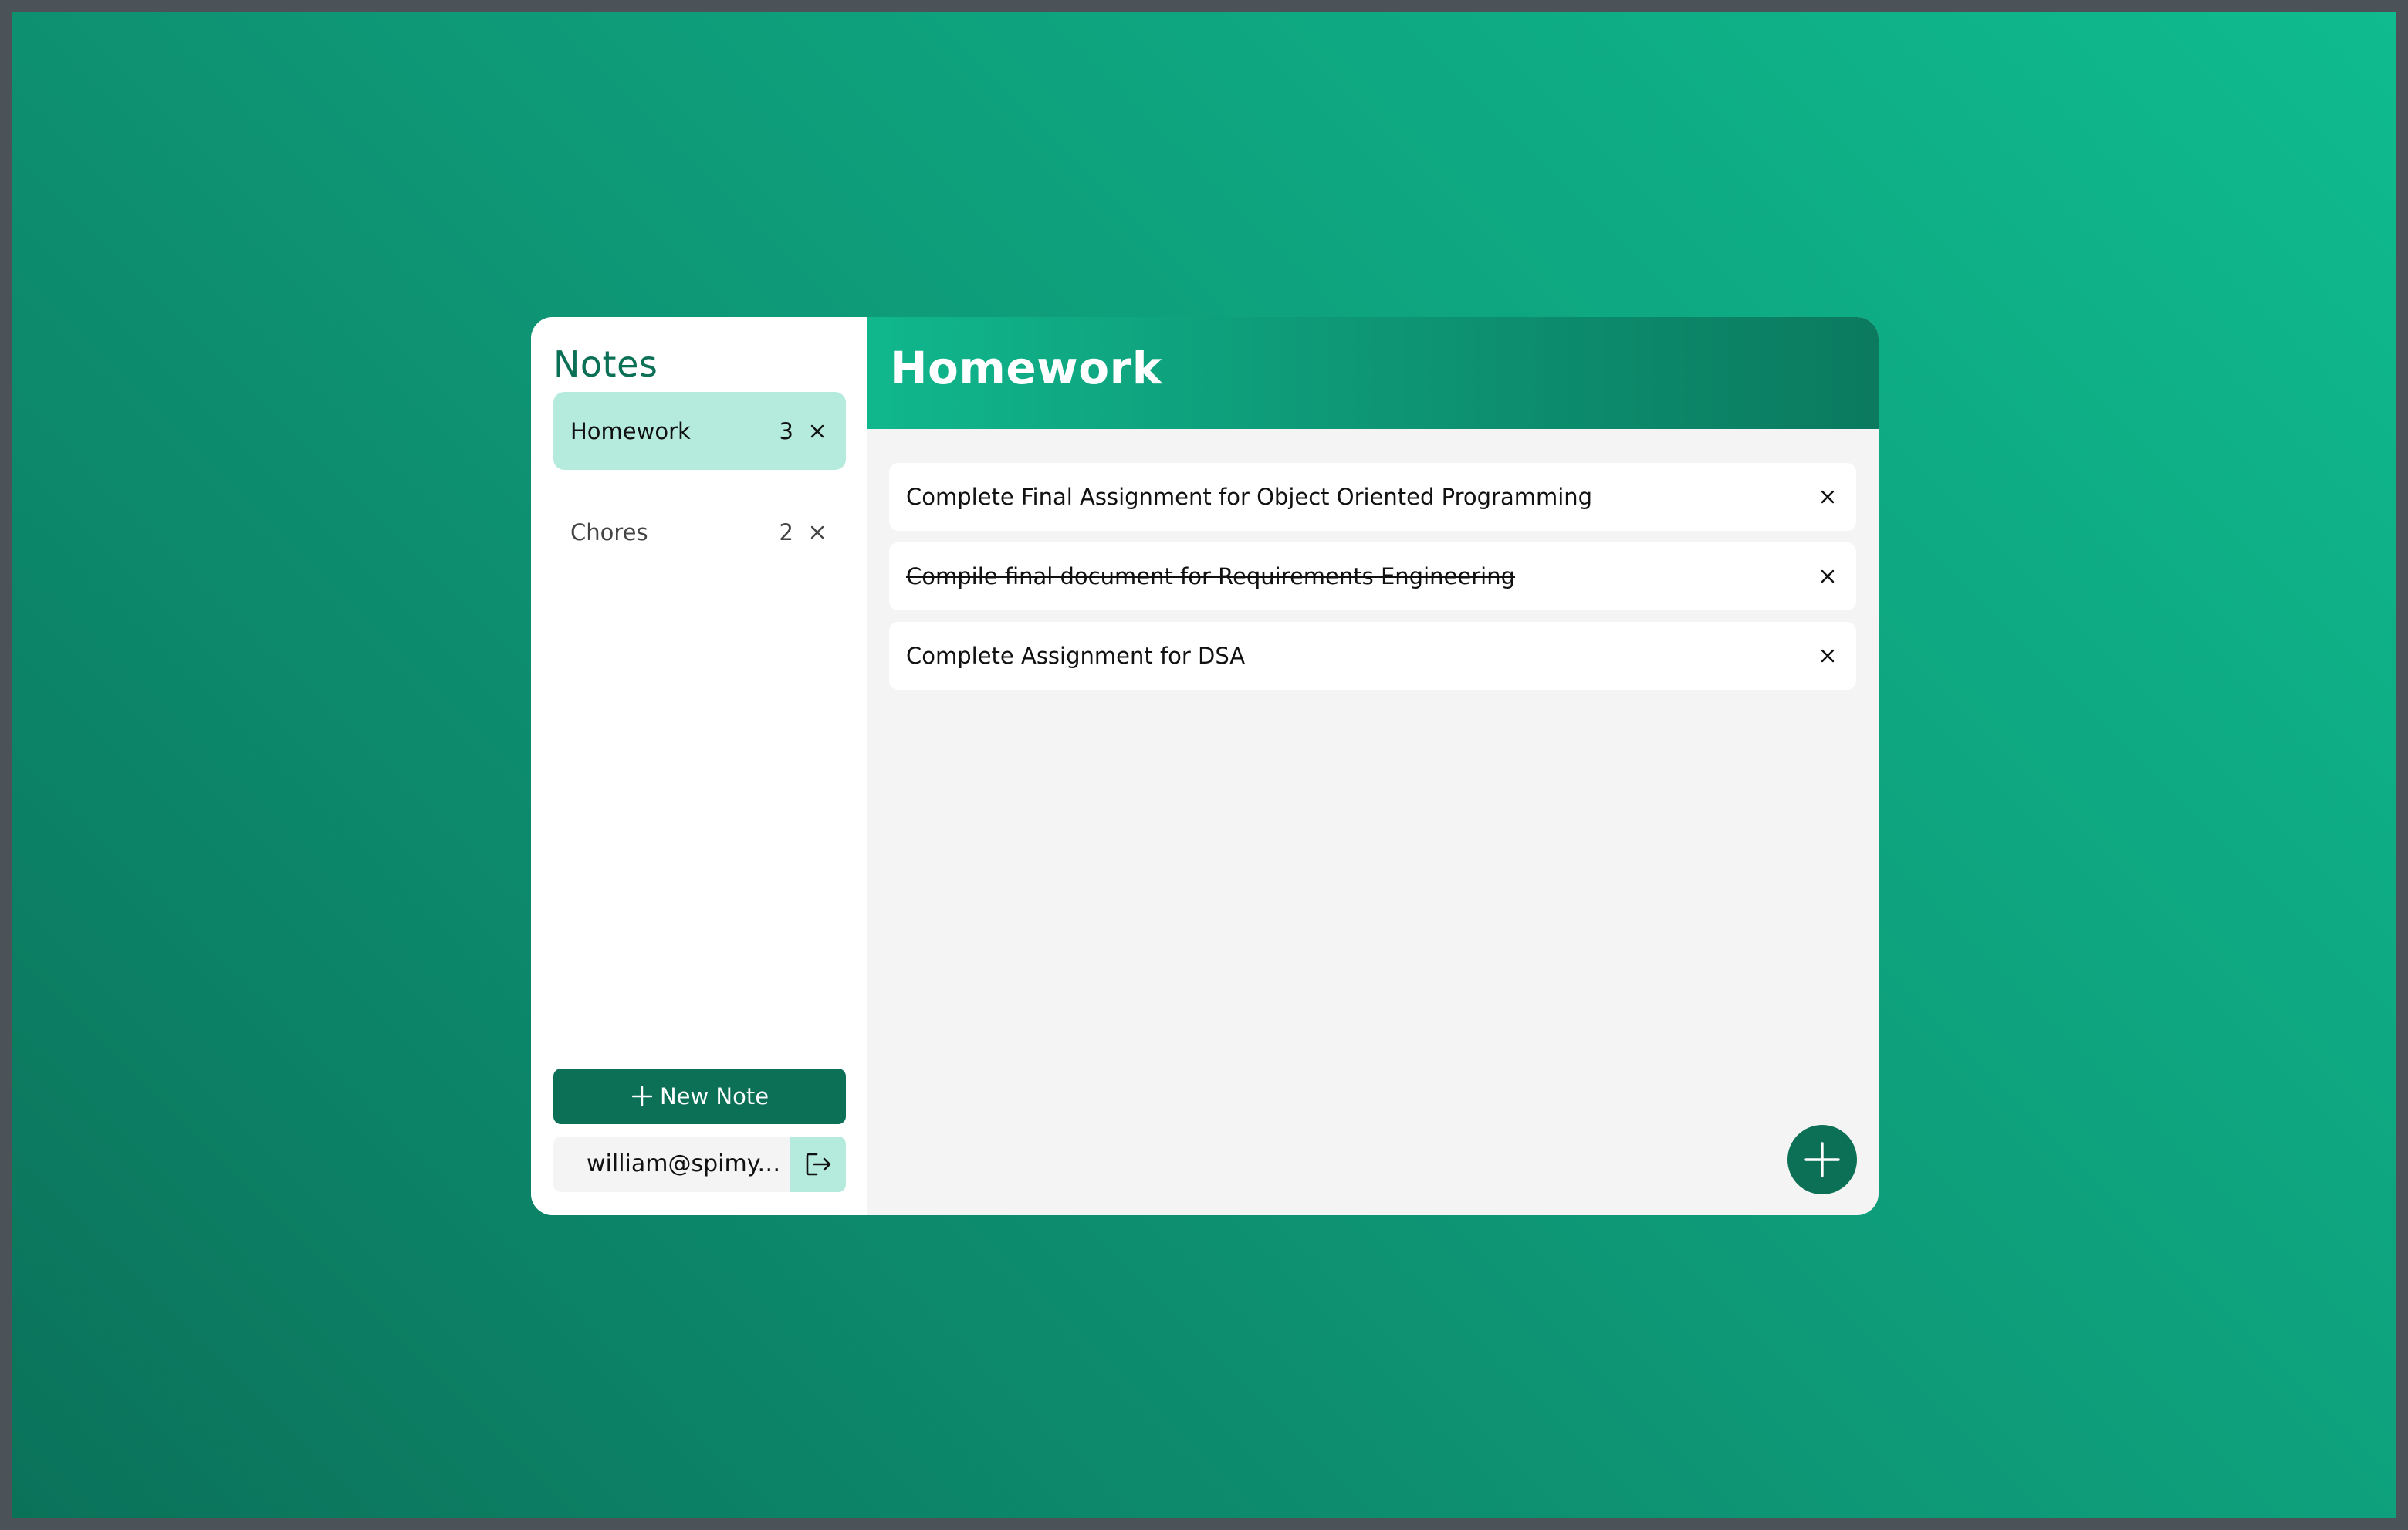 The width and height of the screenshot is (2408, 1530). I want to click on note-item-homework: Homework 3, so click(700, 431).